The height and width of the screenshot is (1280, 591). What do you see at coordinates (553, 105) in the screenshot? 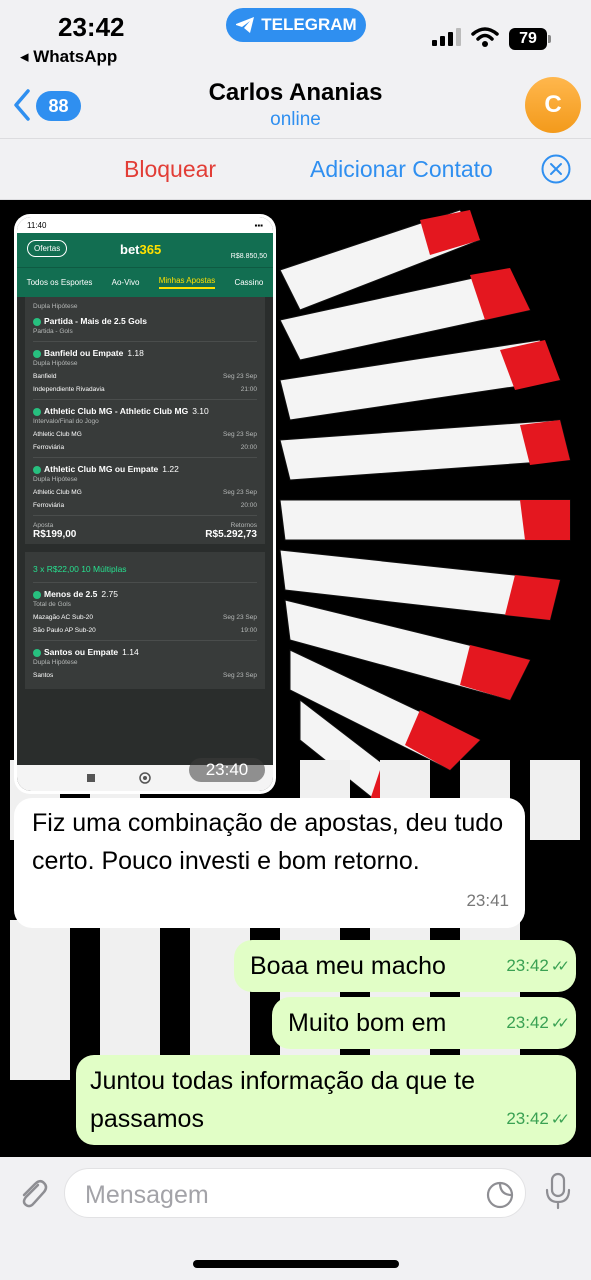
I see `avatar: C` at bounding box center [553, 105].